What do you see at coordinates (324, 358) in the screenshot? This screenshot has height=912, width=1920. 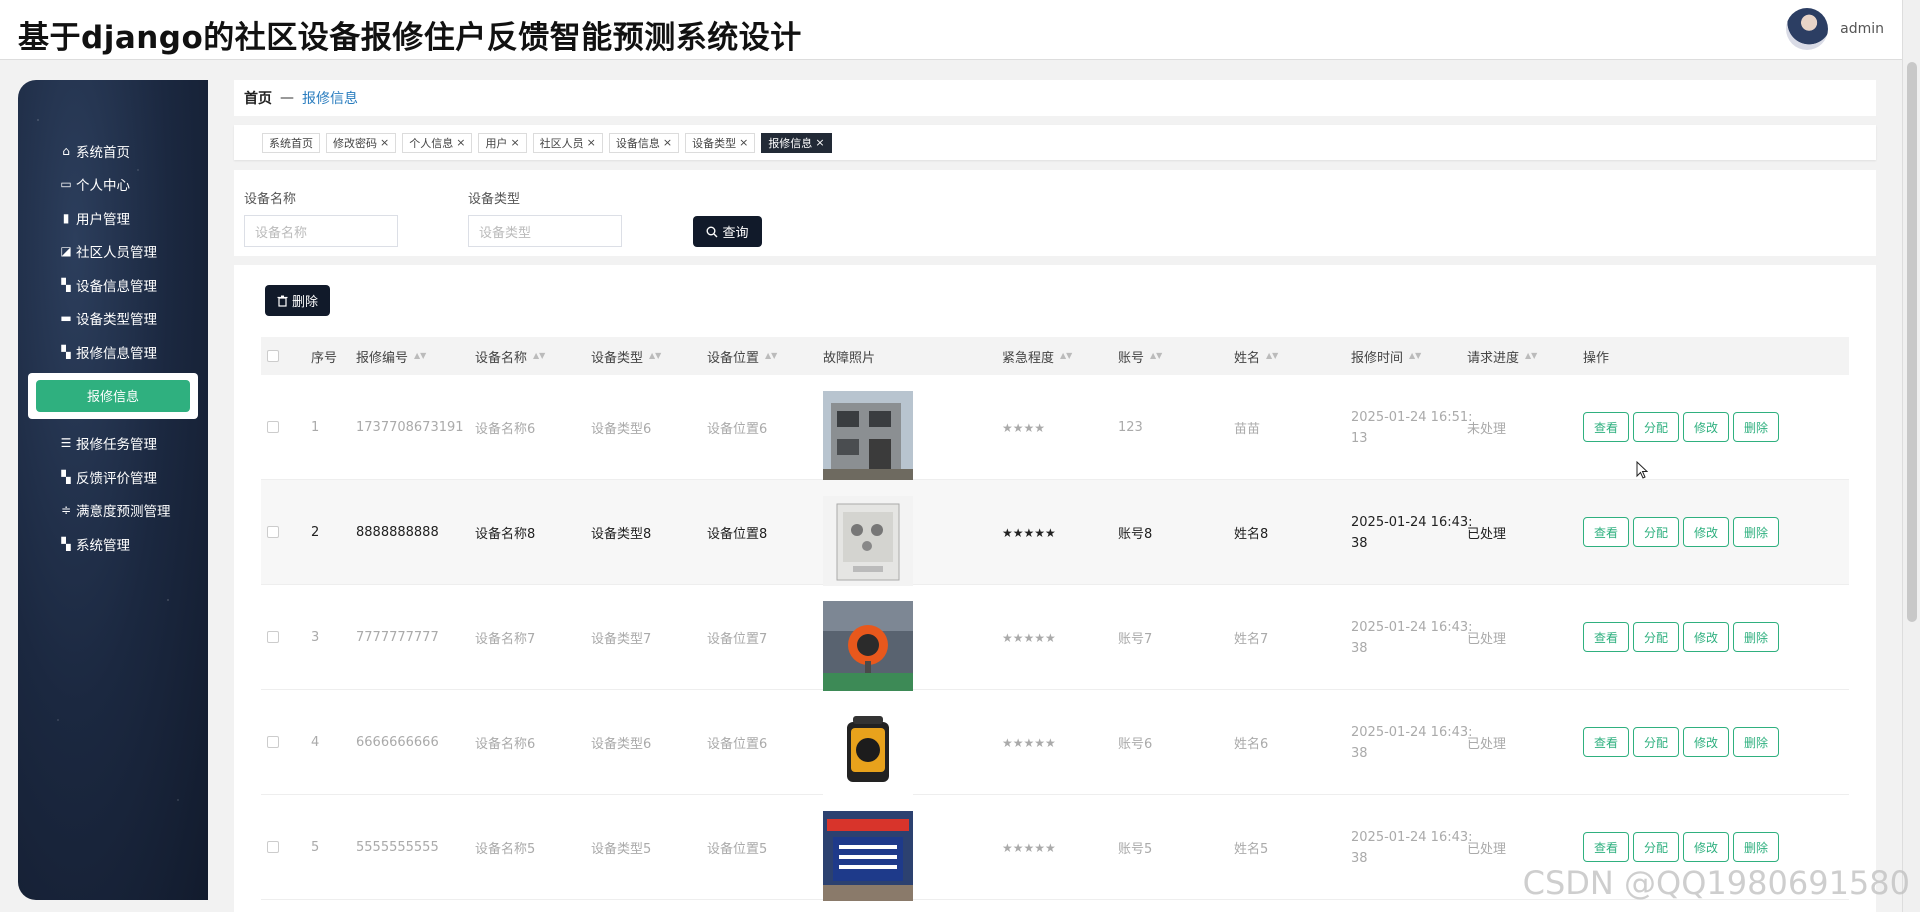 I see `column-label: 序号` at bounding box center [324, 358].